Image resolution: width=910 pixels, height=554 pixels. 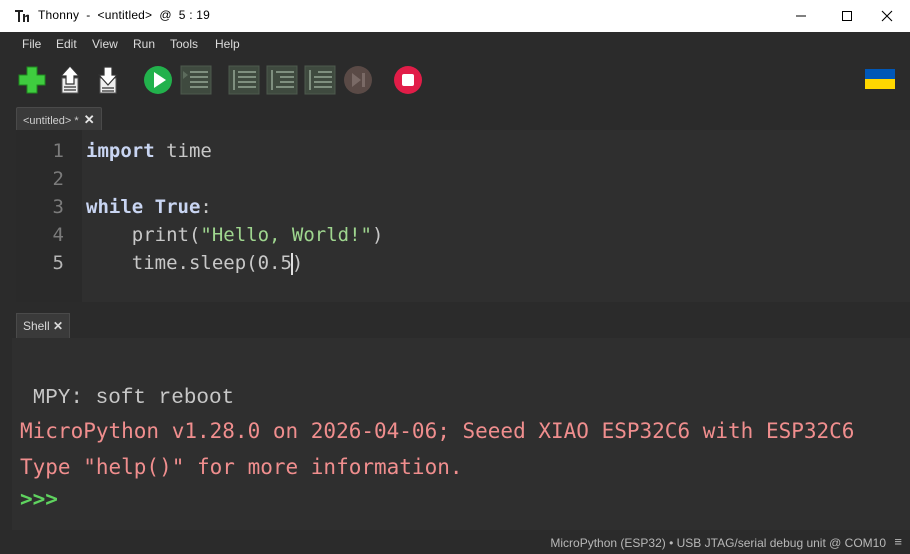 I want to click on maximize-icon, so click(x=847, y=16).